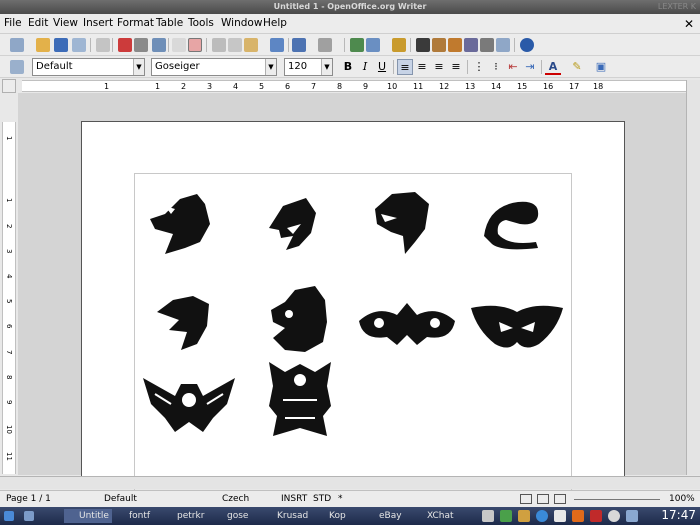  What do you see at coordinates (120, 499) in the screenshot?
I see `page-style: Default` at bounding box center [120, 499].